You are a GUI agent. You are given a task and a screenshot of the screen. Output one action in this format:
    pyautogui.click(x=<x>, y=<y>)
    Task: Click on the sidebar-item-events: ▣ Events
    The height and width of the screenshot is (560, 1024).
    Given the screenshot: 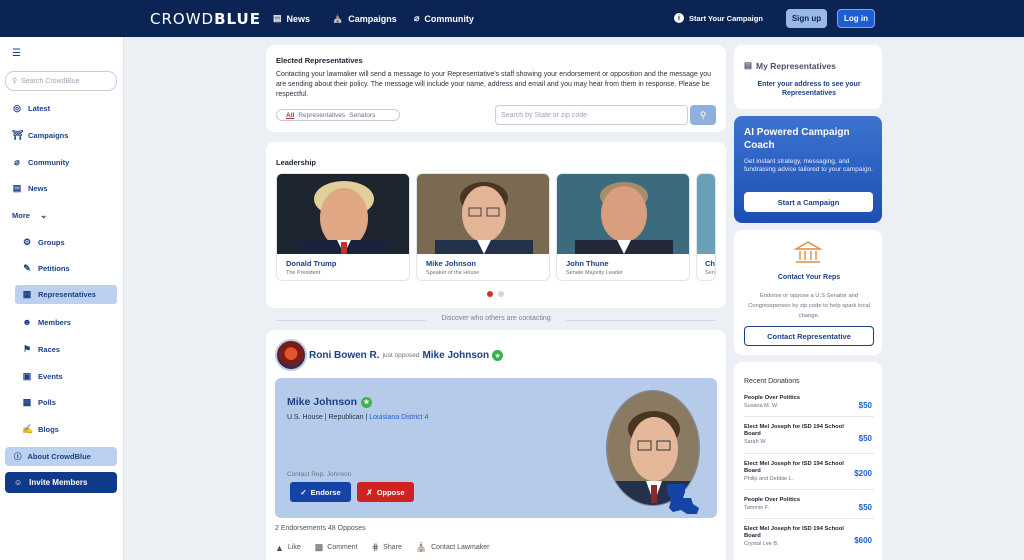 What is the action you would take?
    pyautogui.click(x=42, y=376)
    